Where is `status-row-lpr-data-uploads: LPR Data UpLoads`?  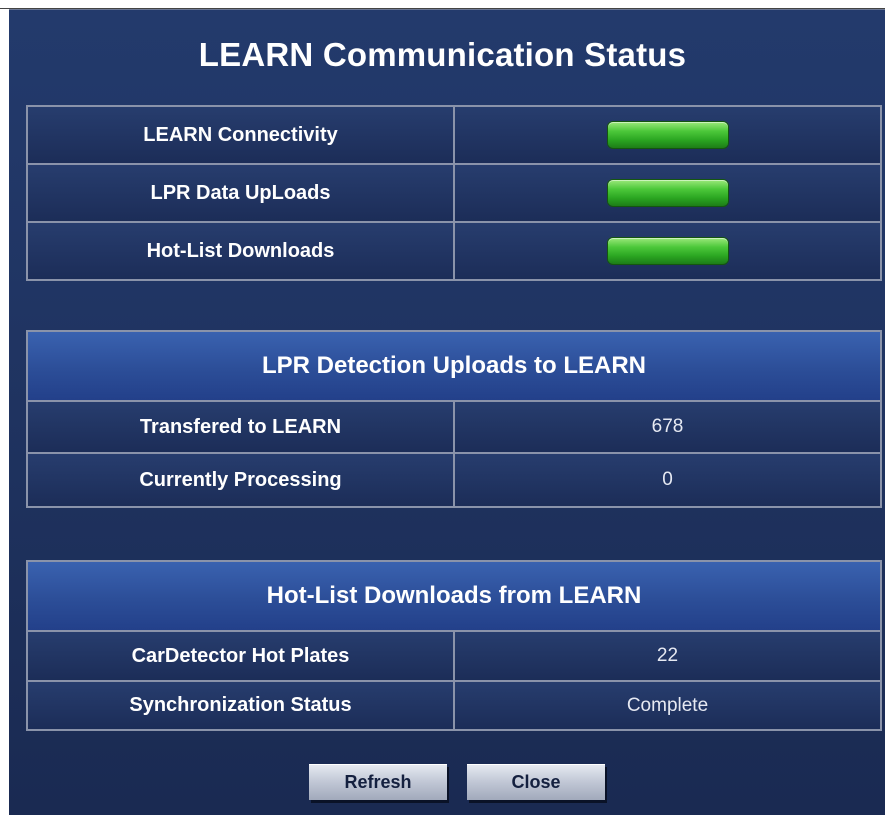 status-row-lpr-data-uploads: LPR Data UpLoads is located at coordinates (454, 194).